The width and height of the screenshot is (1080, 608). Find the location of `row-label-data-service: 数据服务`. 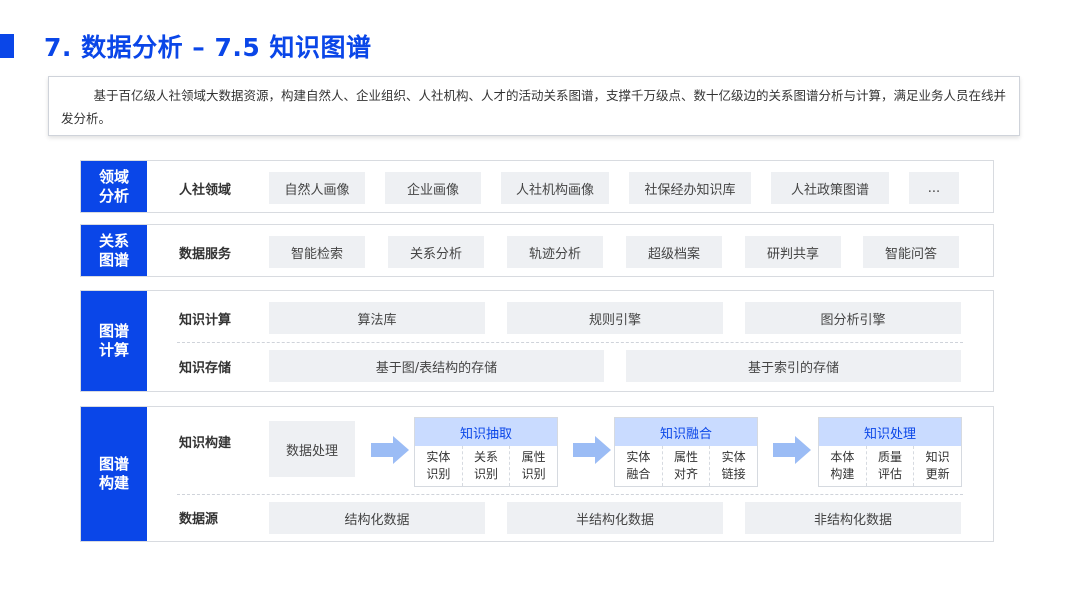

row-label-data-service: 数据服务 is located at coordinates (205, 254).